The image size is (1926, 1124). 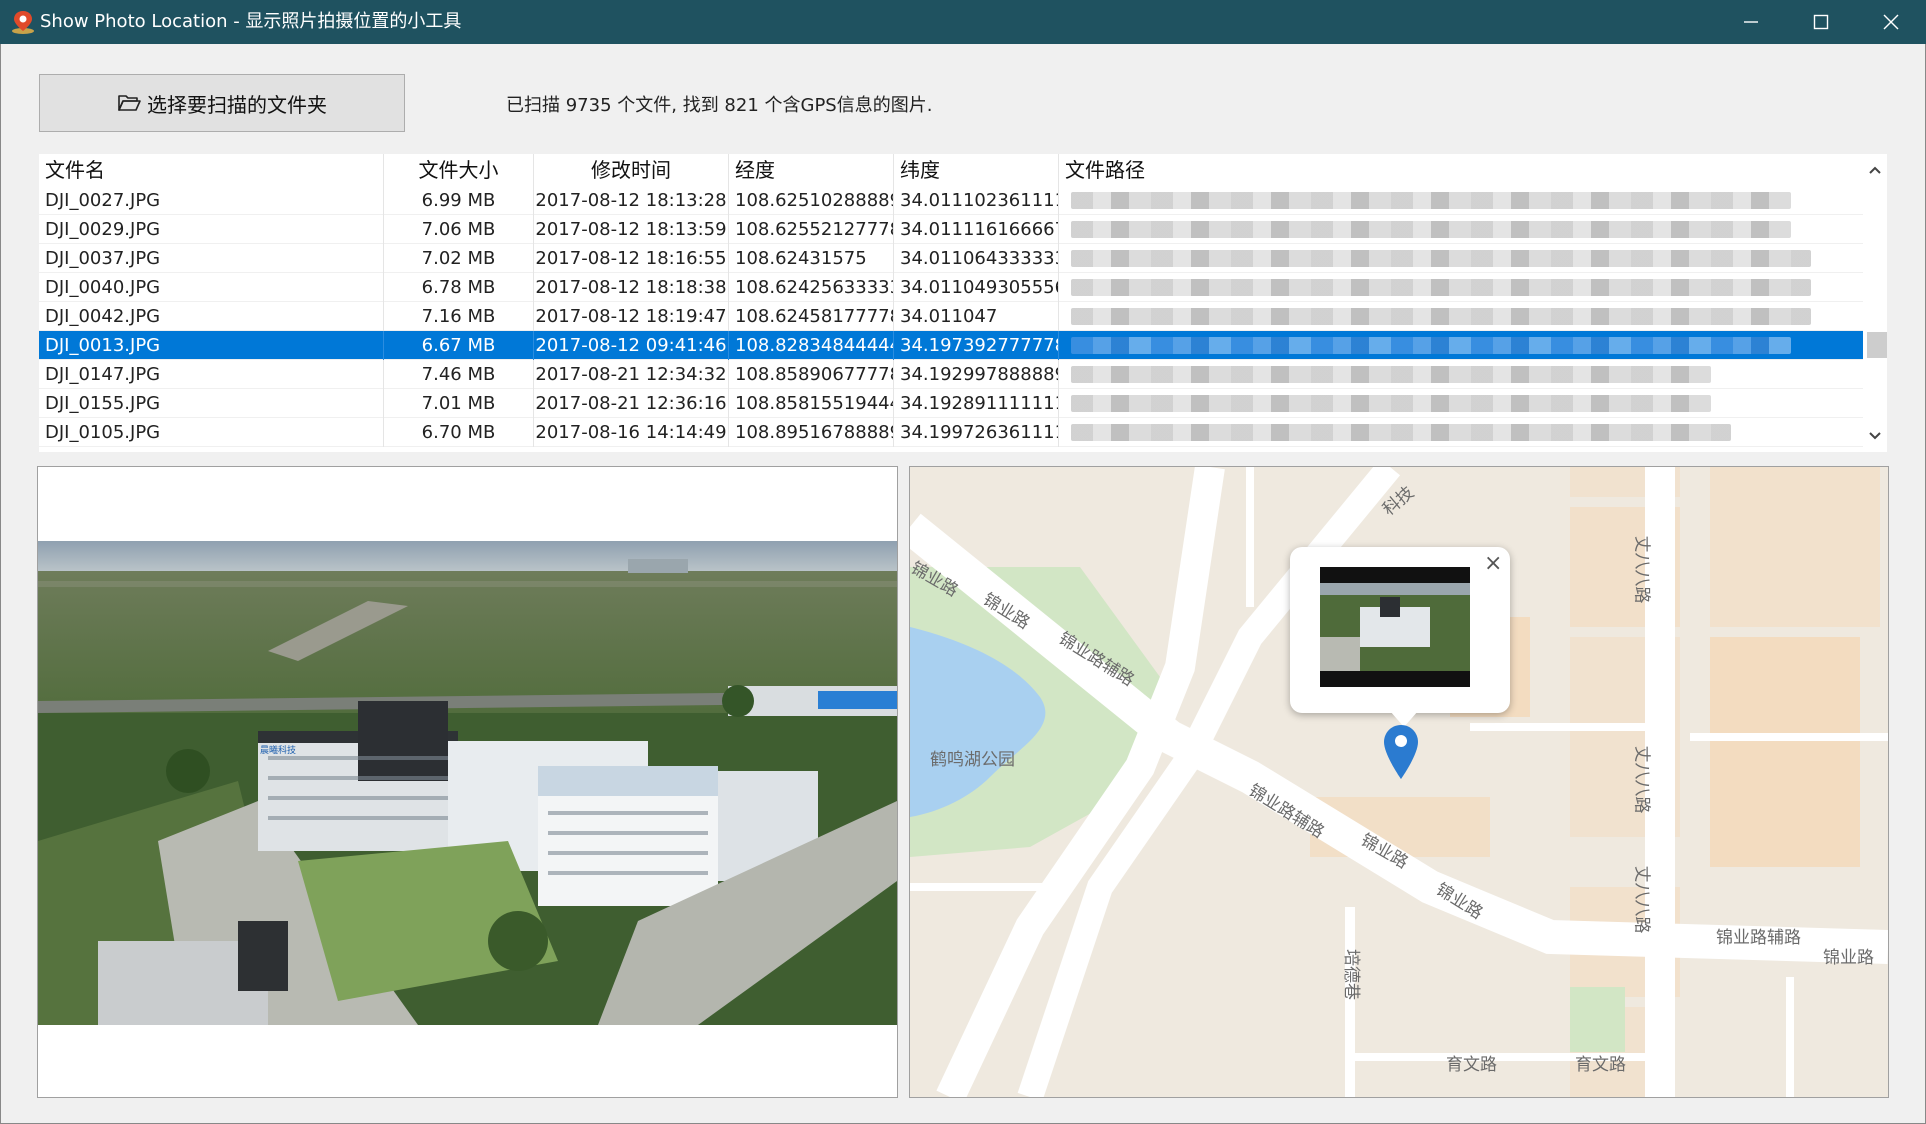 I want to click on chevron-down-icon, so click(x=1875, y=436).